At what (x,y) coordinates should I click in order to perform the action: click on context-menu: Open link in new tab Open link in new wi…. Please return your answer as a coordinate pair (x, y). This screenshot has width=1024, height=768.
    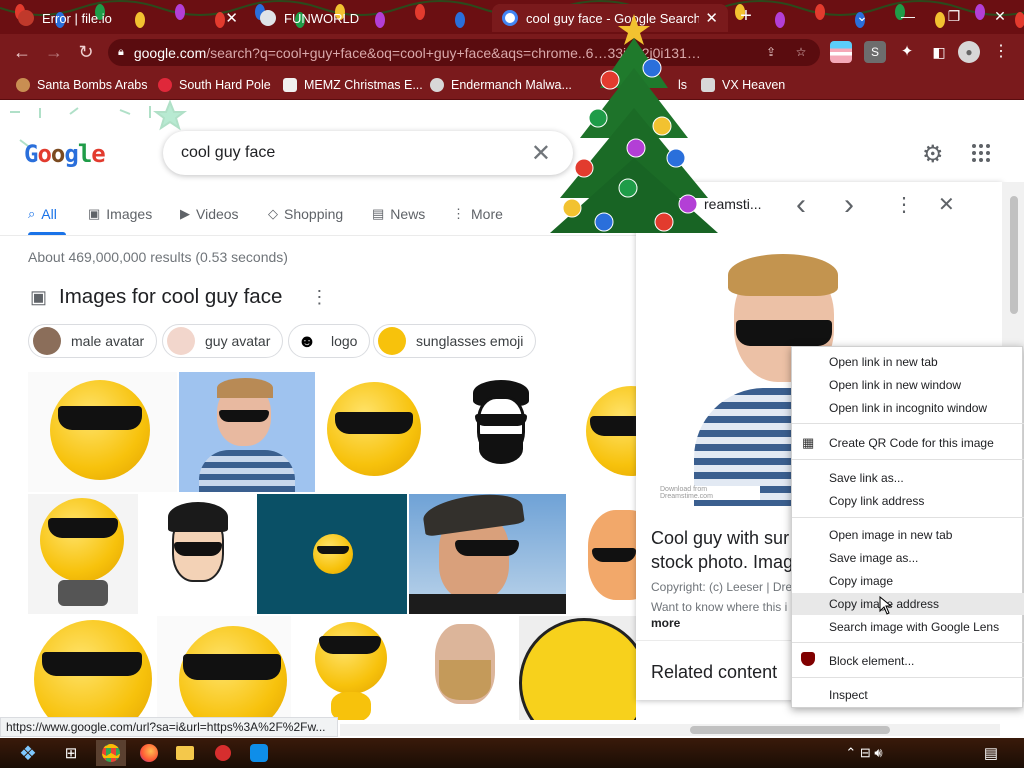
    Looking at the image, I should click on (907, 527).